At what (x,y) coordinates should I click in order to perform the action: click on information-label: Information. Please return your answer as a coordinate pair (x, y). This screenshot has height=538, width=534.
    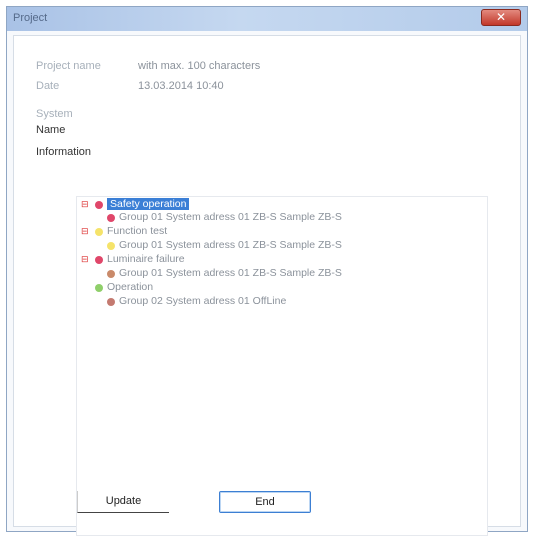
    Looking at the image, I should click on (64, 152).